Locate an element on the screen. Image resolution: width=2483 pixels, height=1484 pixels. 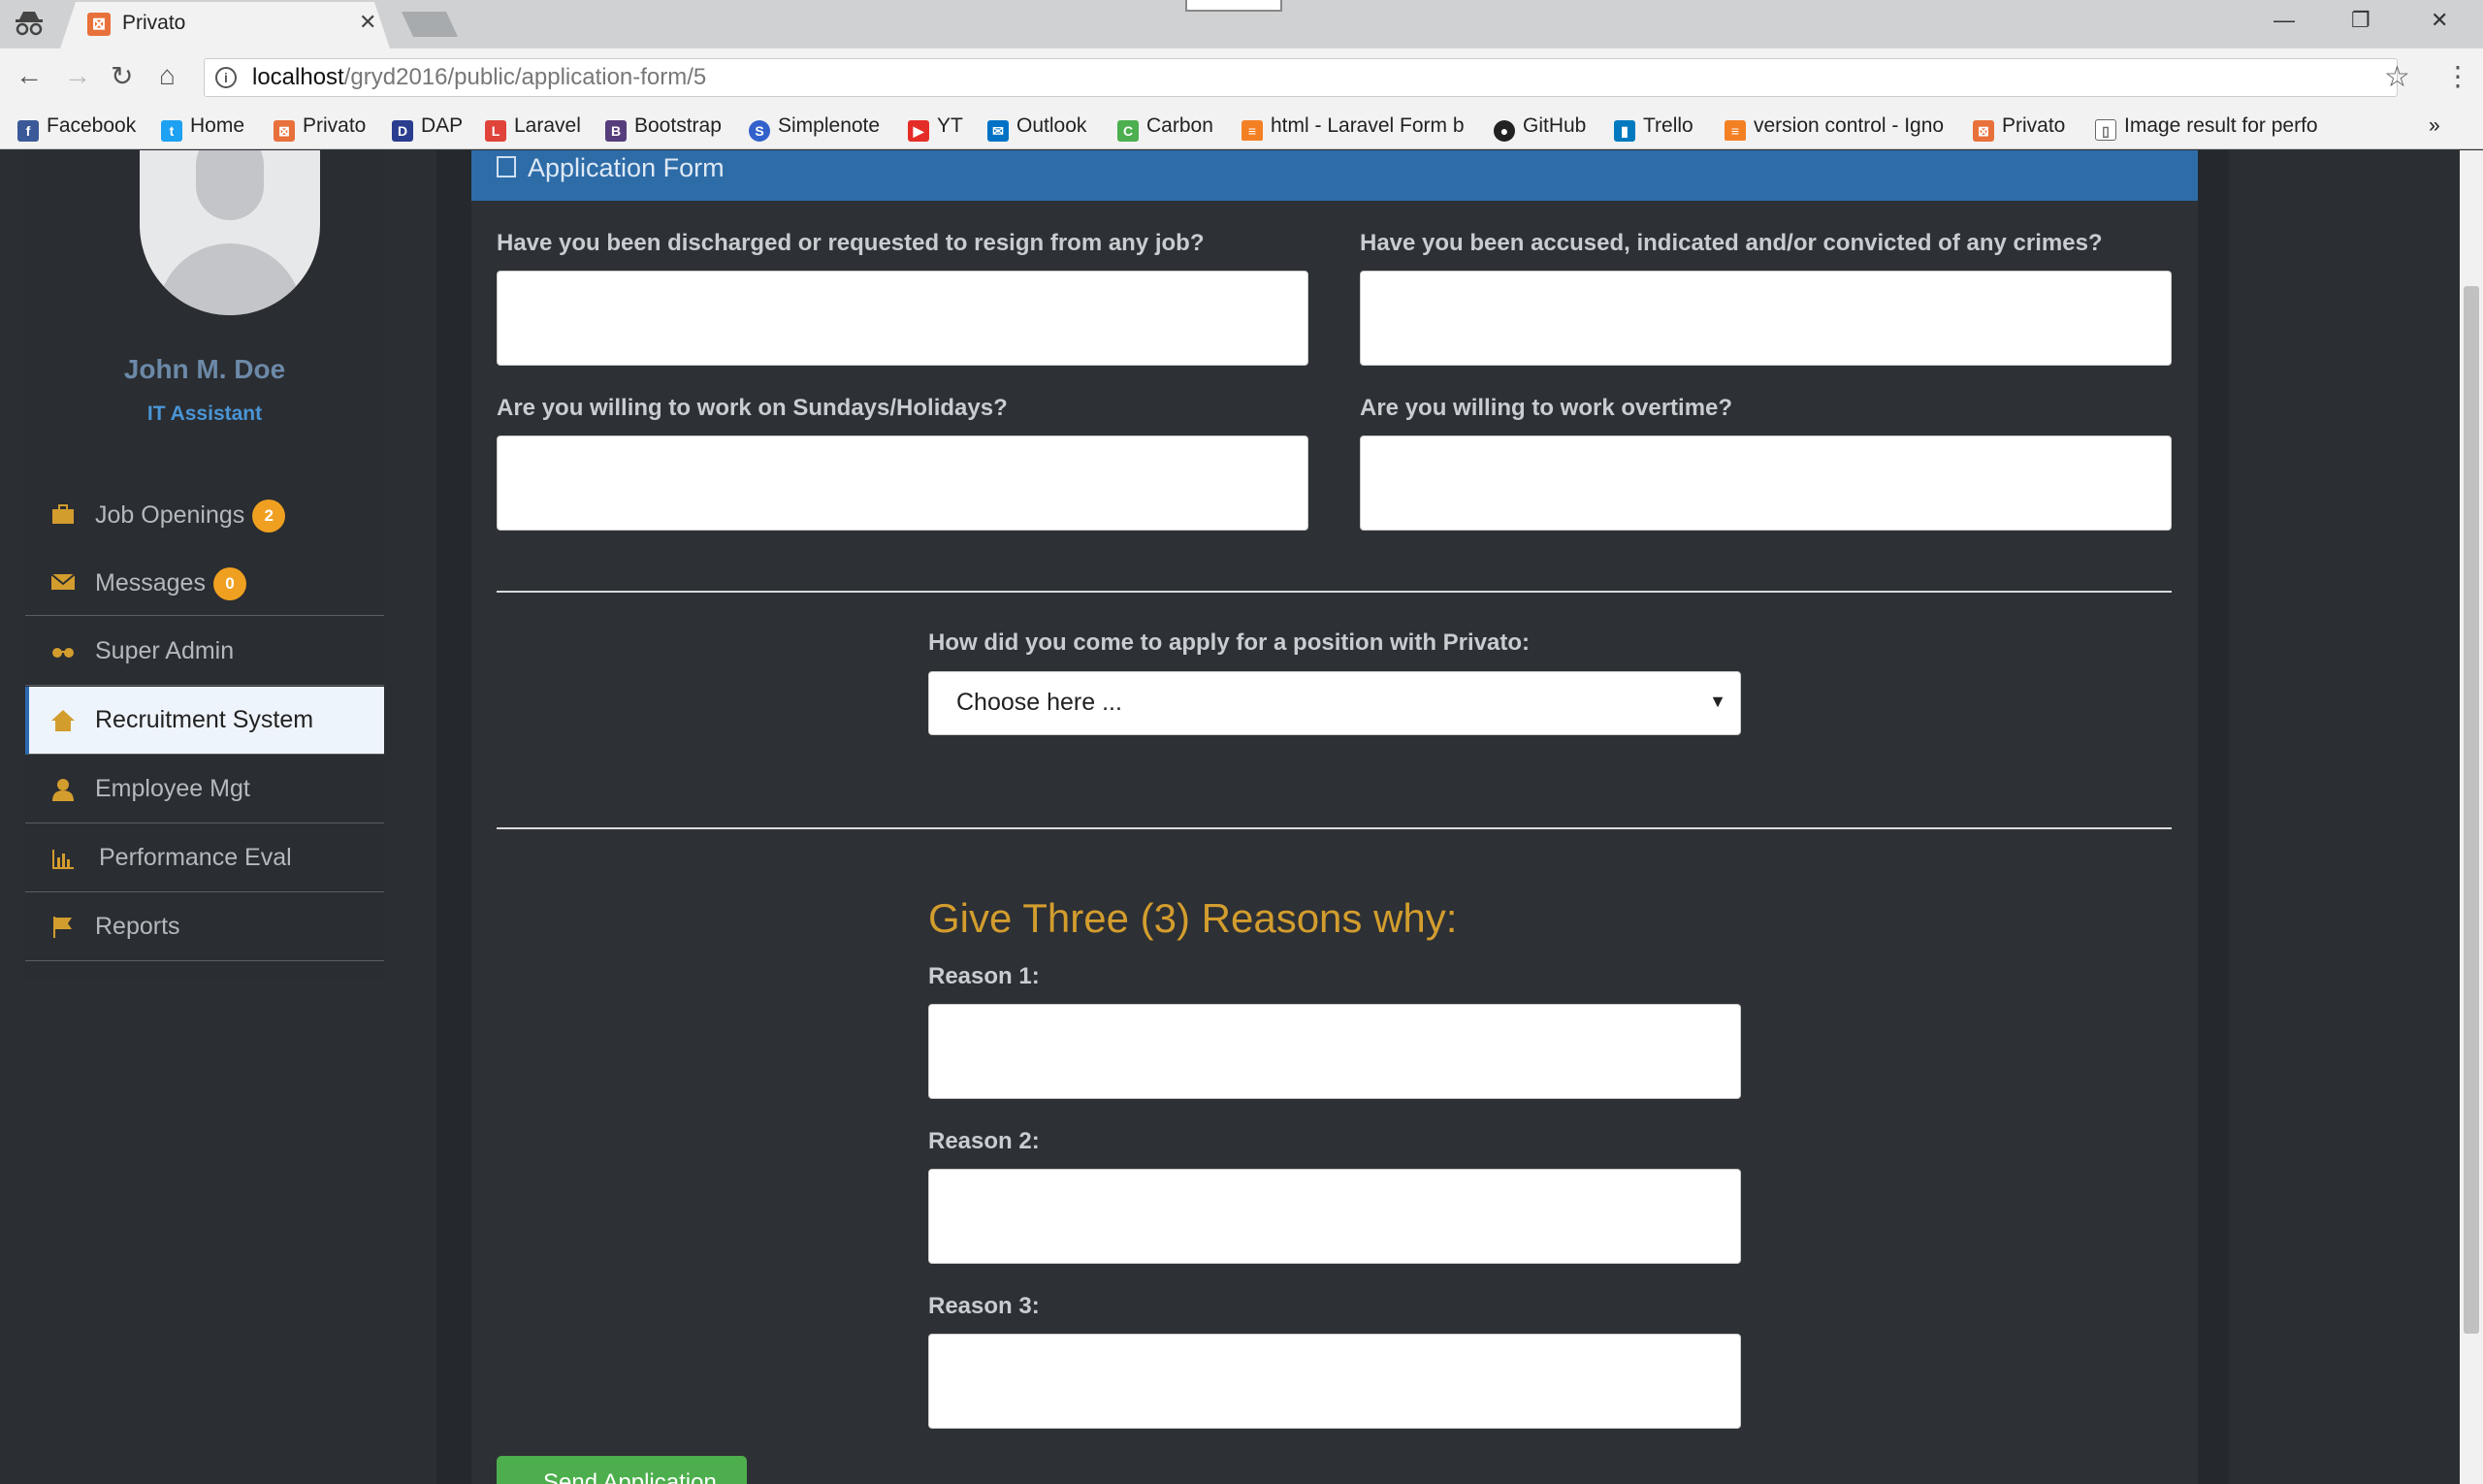
bookmark-dap: D DAP is located at coordinates (428, 127).